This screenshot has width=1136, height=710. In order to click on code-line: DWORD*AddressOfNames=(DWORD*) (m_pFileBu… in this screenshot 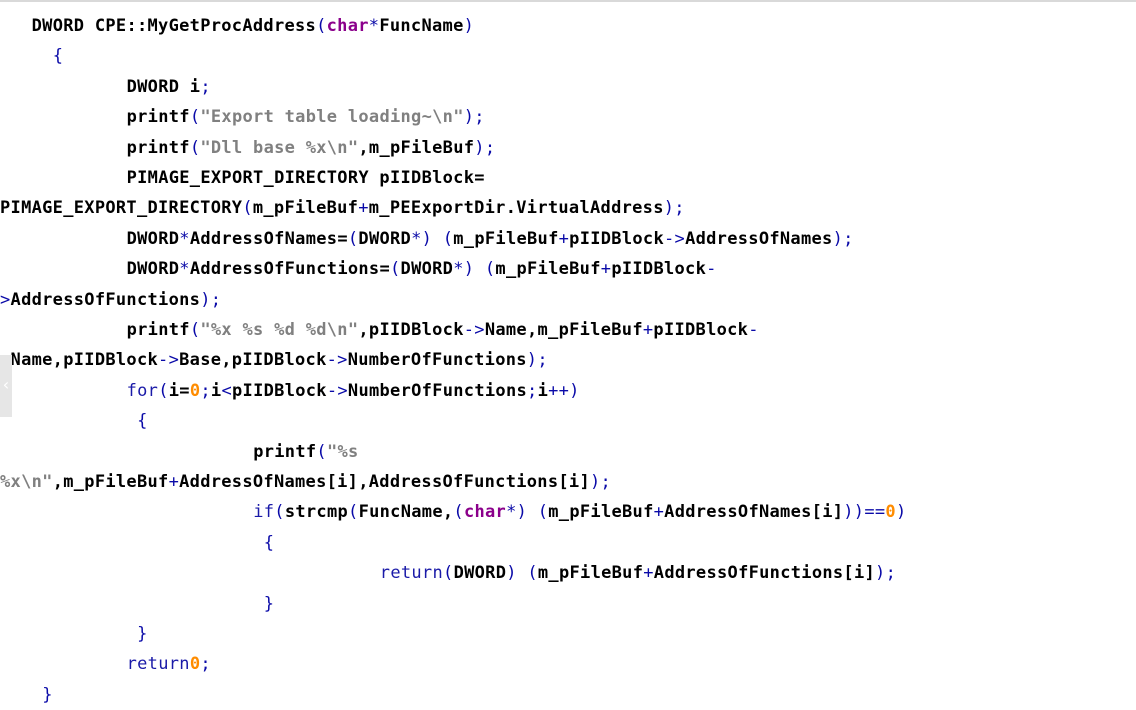, I will do `click(490, 239)`.